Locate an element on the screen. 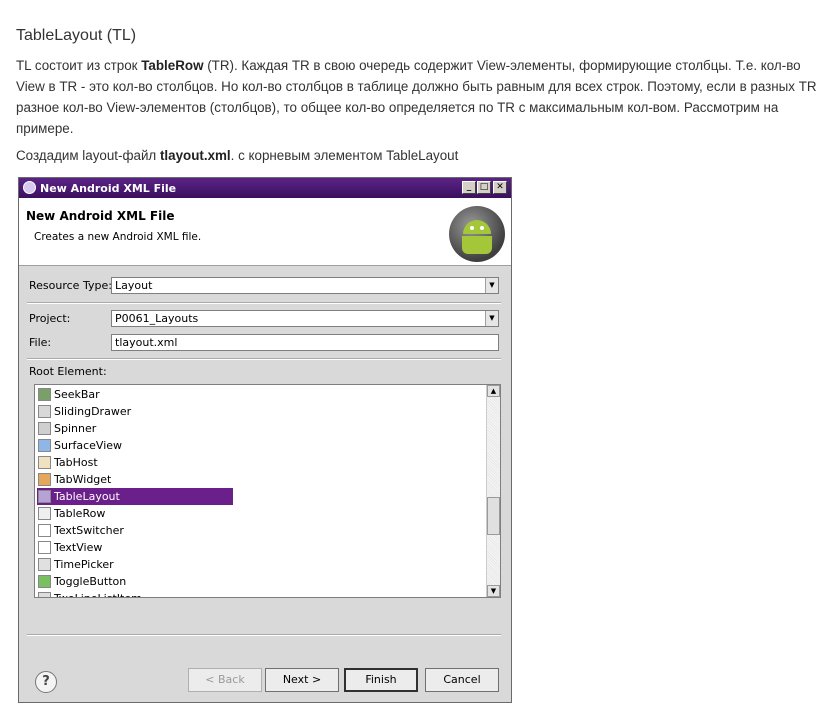  list-item: TabWidget is located at coordinates (135, 479).